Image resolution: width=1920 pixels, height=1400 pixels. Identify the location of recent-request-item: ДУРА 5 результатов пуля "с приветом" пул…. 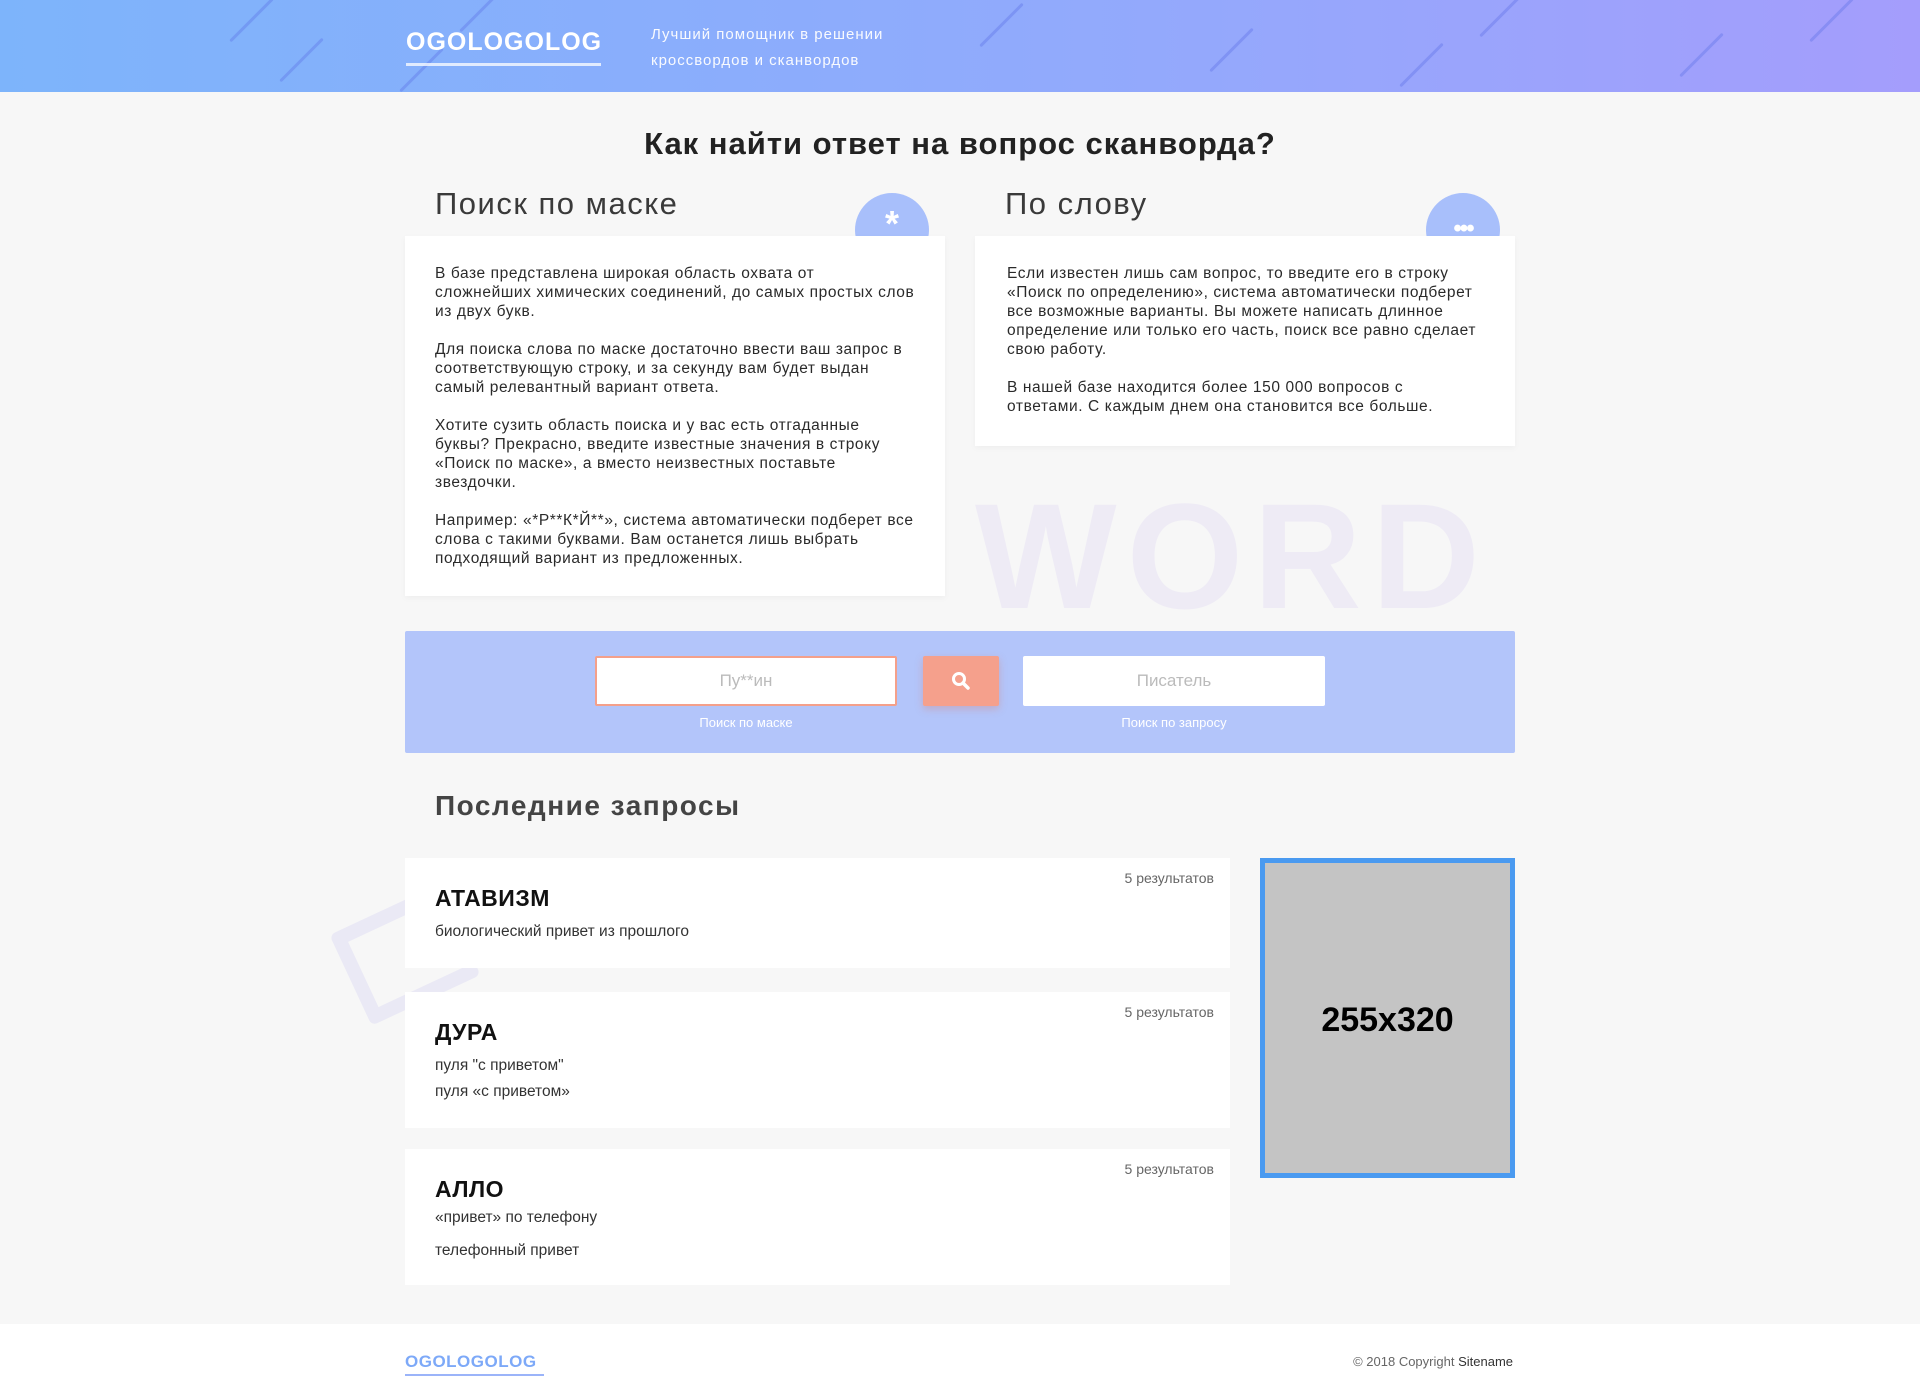
(817, 1060).